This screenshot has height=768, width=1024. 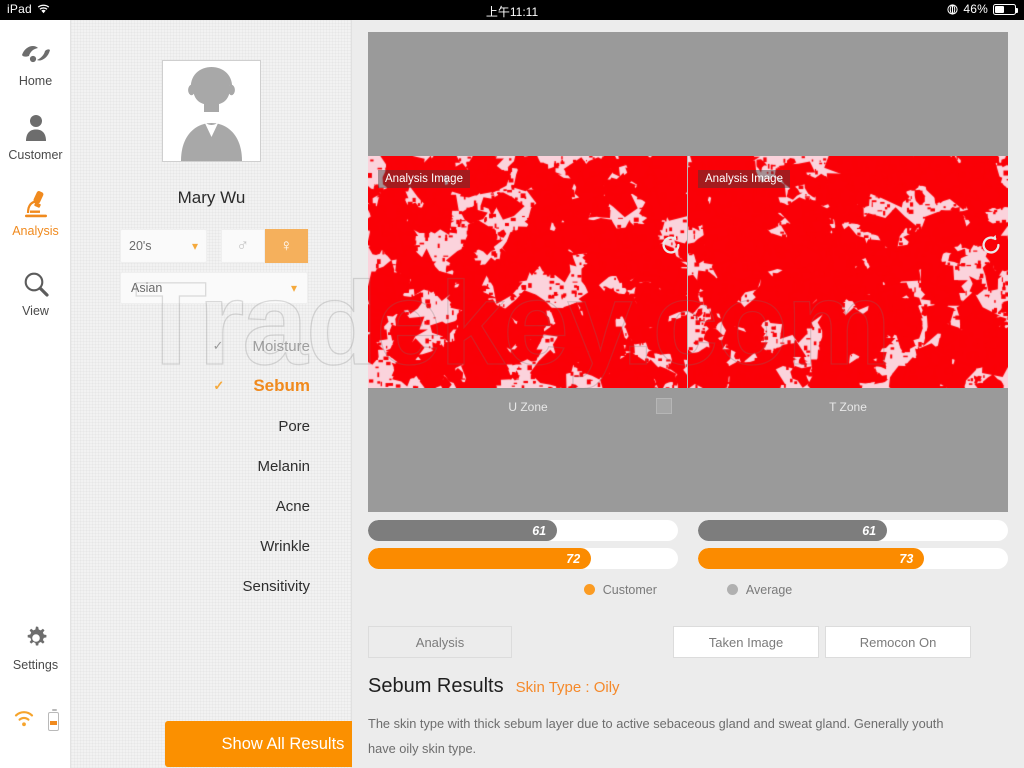 What do you see at coordinates (528, 407) in the screenshot?
I see `zone-label-left: U Zone` at bounding box center [528, 407].